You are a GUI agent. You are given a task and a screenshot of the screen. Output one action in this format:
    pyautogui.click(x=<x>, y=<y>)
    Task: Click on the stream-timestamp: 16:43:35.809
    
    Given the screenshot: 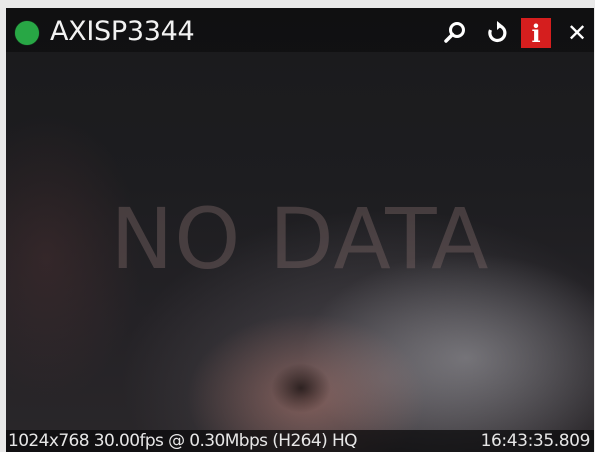 What is the action you would take?
    pyautogui.click(x=535, y=441)
    